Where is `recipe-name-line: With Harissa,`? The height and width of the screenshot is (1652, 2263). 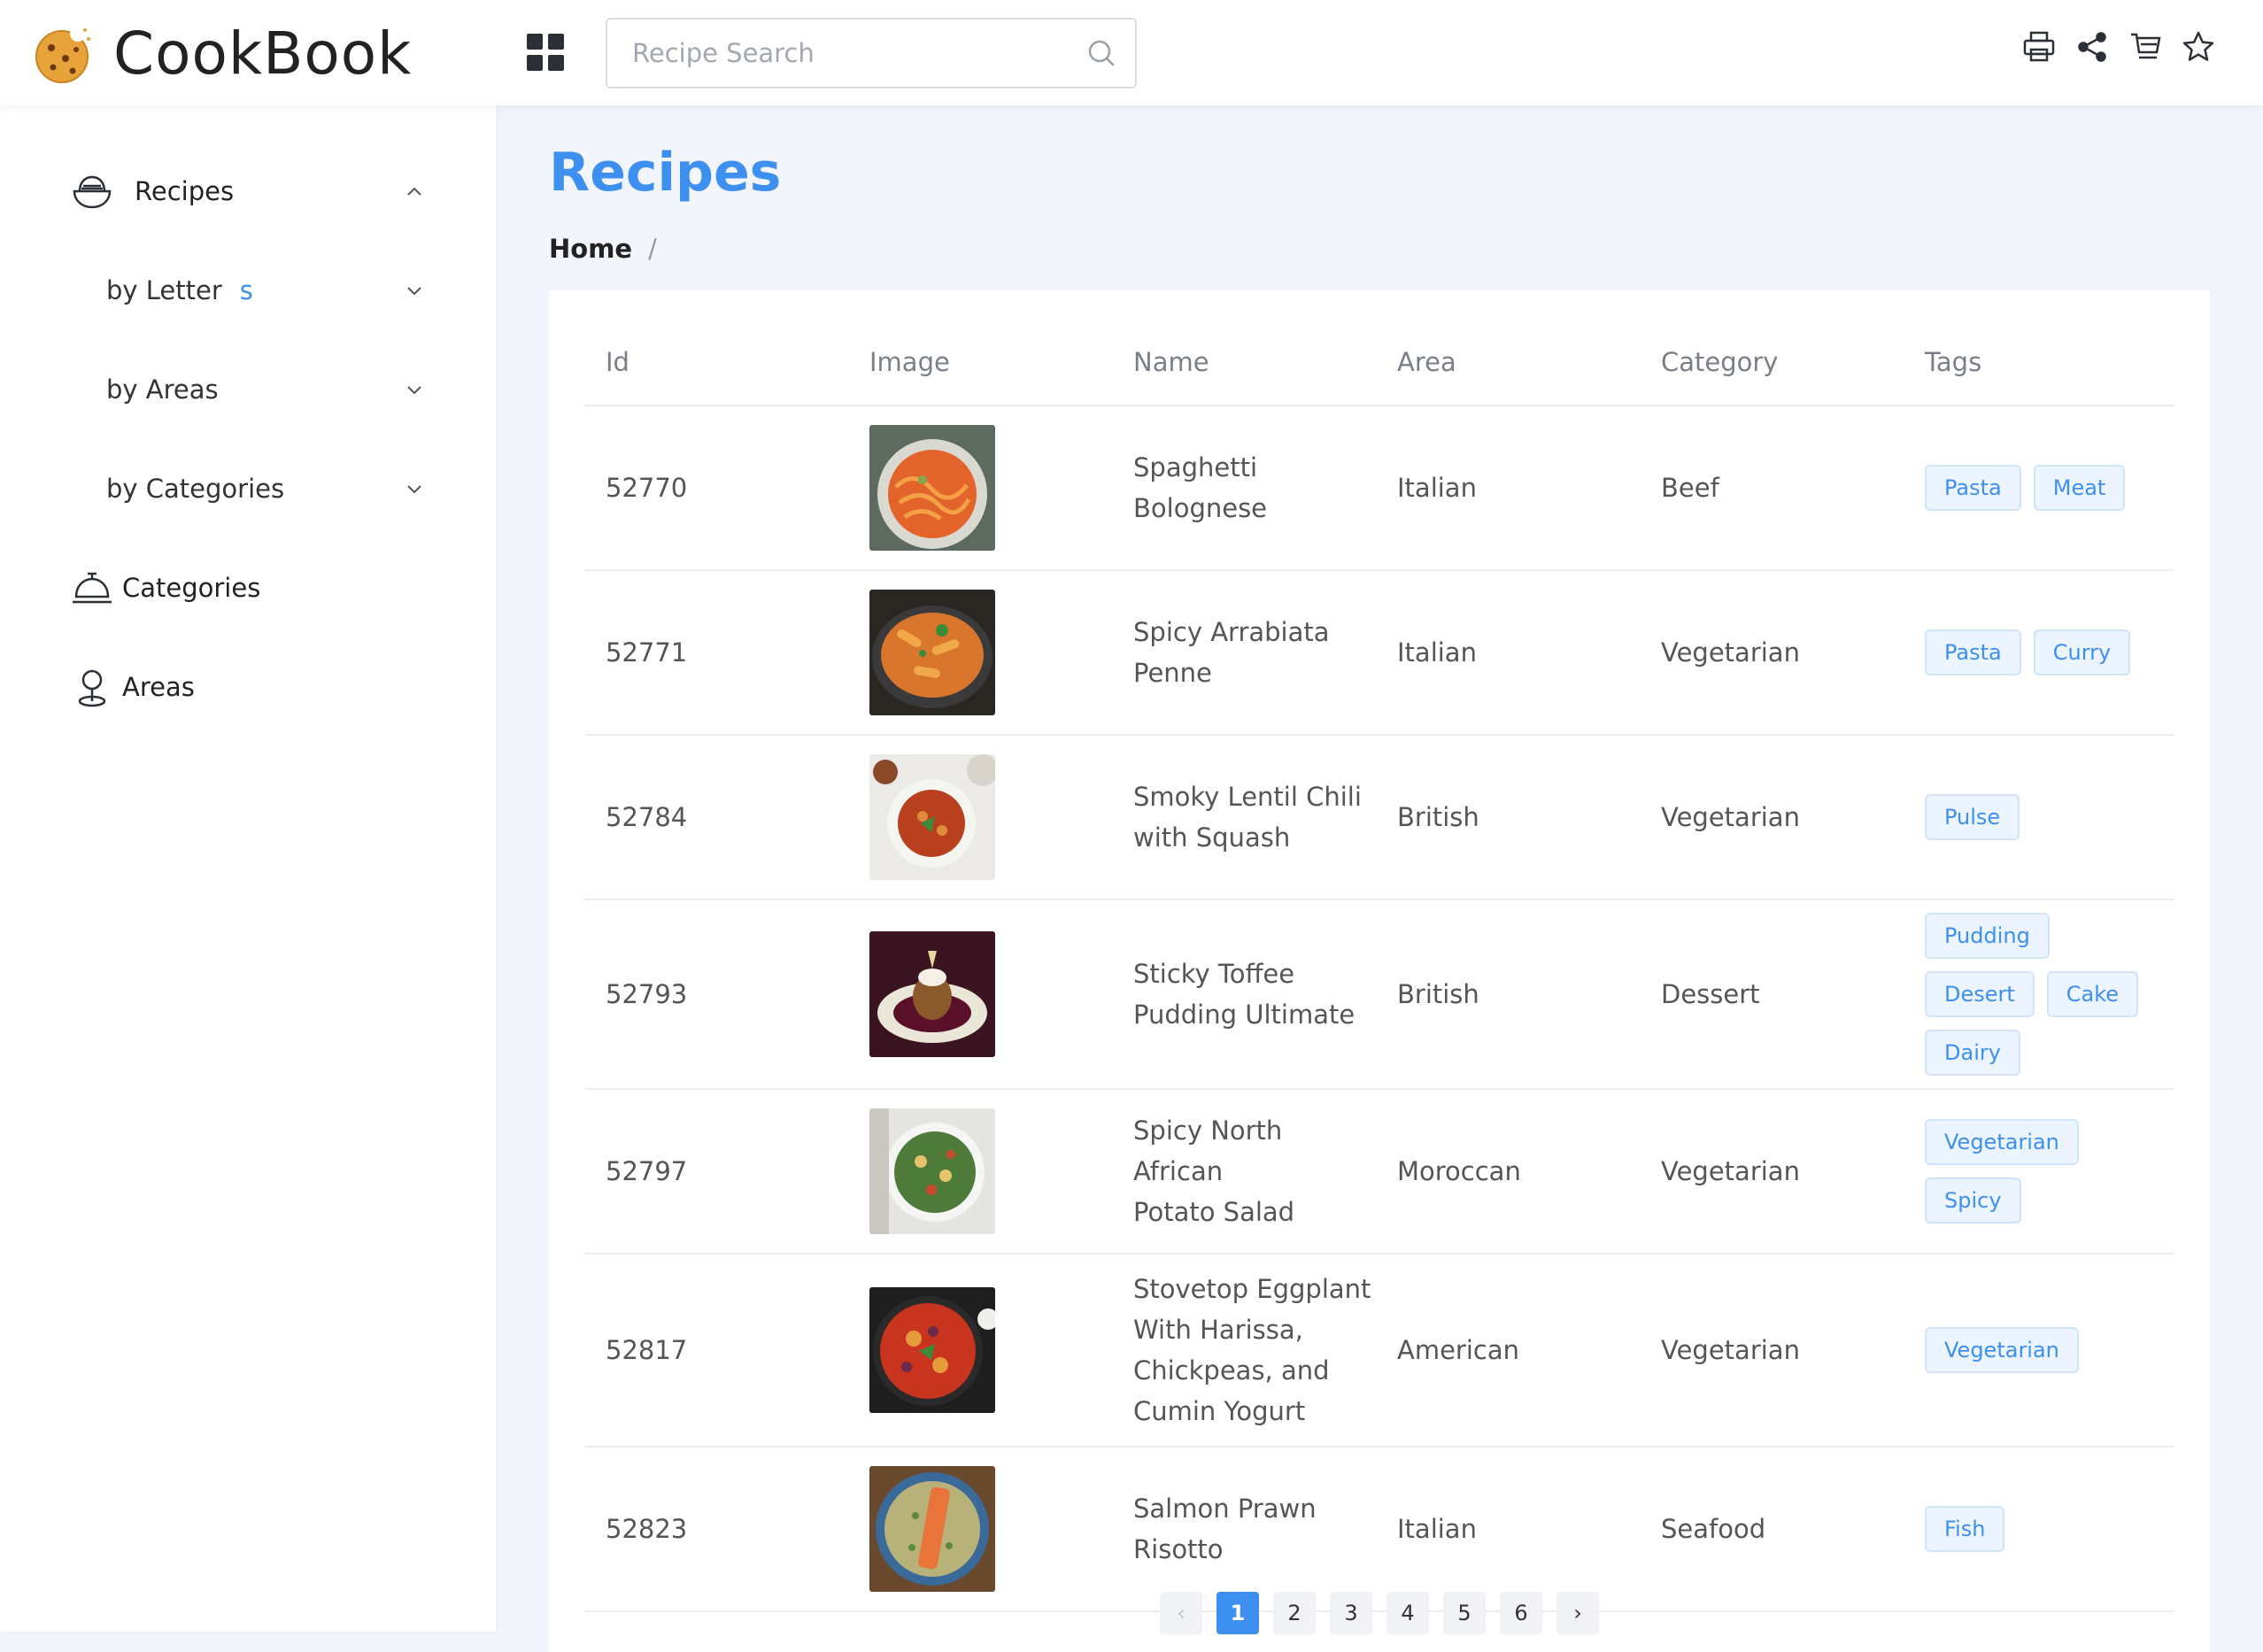 recipe-name-line: With Harissa, is located at coordinates (1254, 1329).